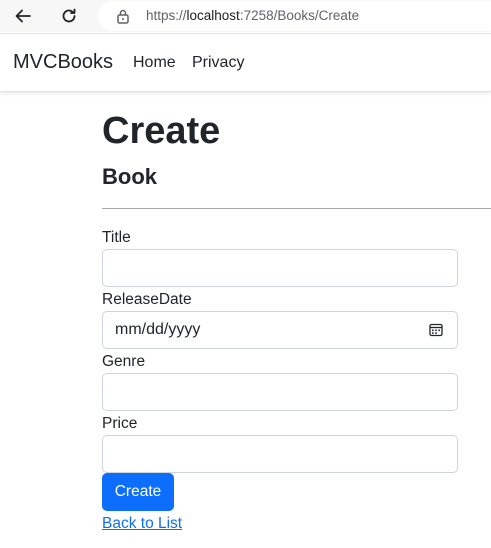 Image resolution: width=491 pixels, height=548 pixels. I want to click on url-host: localhost, so click(213, 15).